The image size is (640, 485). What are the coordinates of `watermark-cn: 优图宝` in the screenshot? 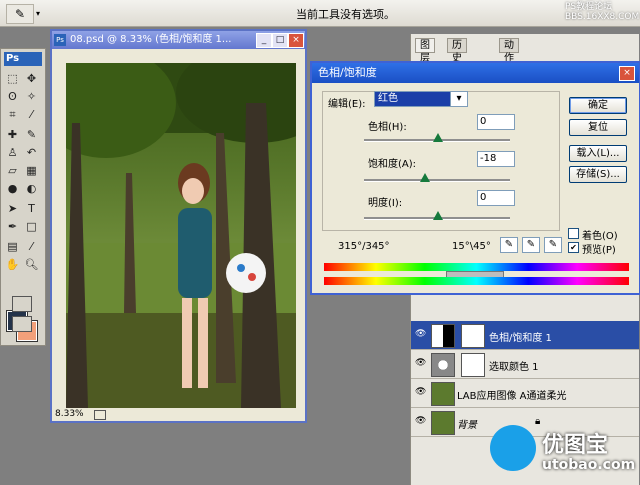 It's located at (575, 445).